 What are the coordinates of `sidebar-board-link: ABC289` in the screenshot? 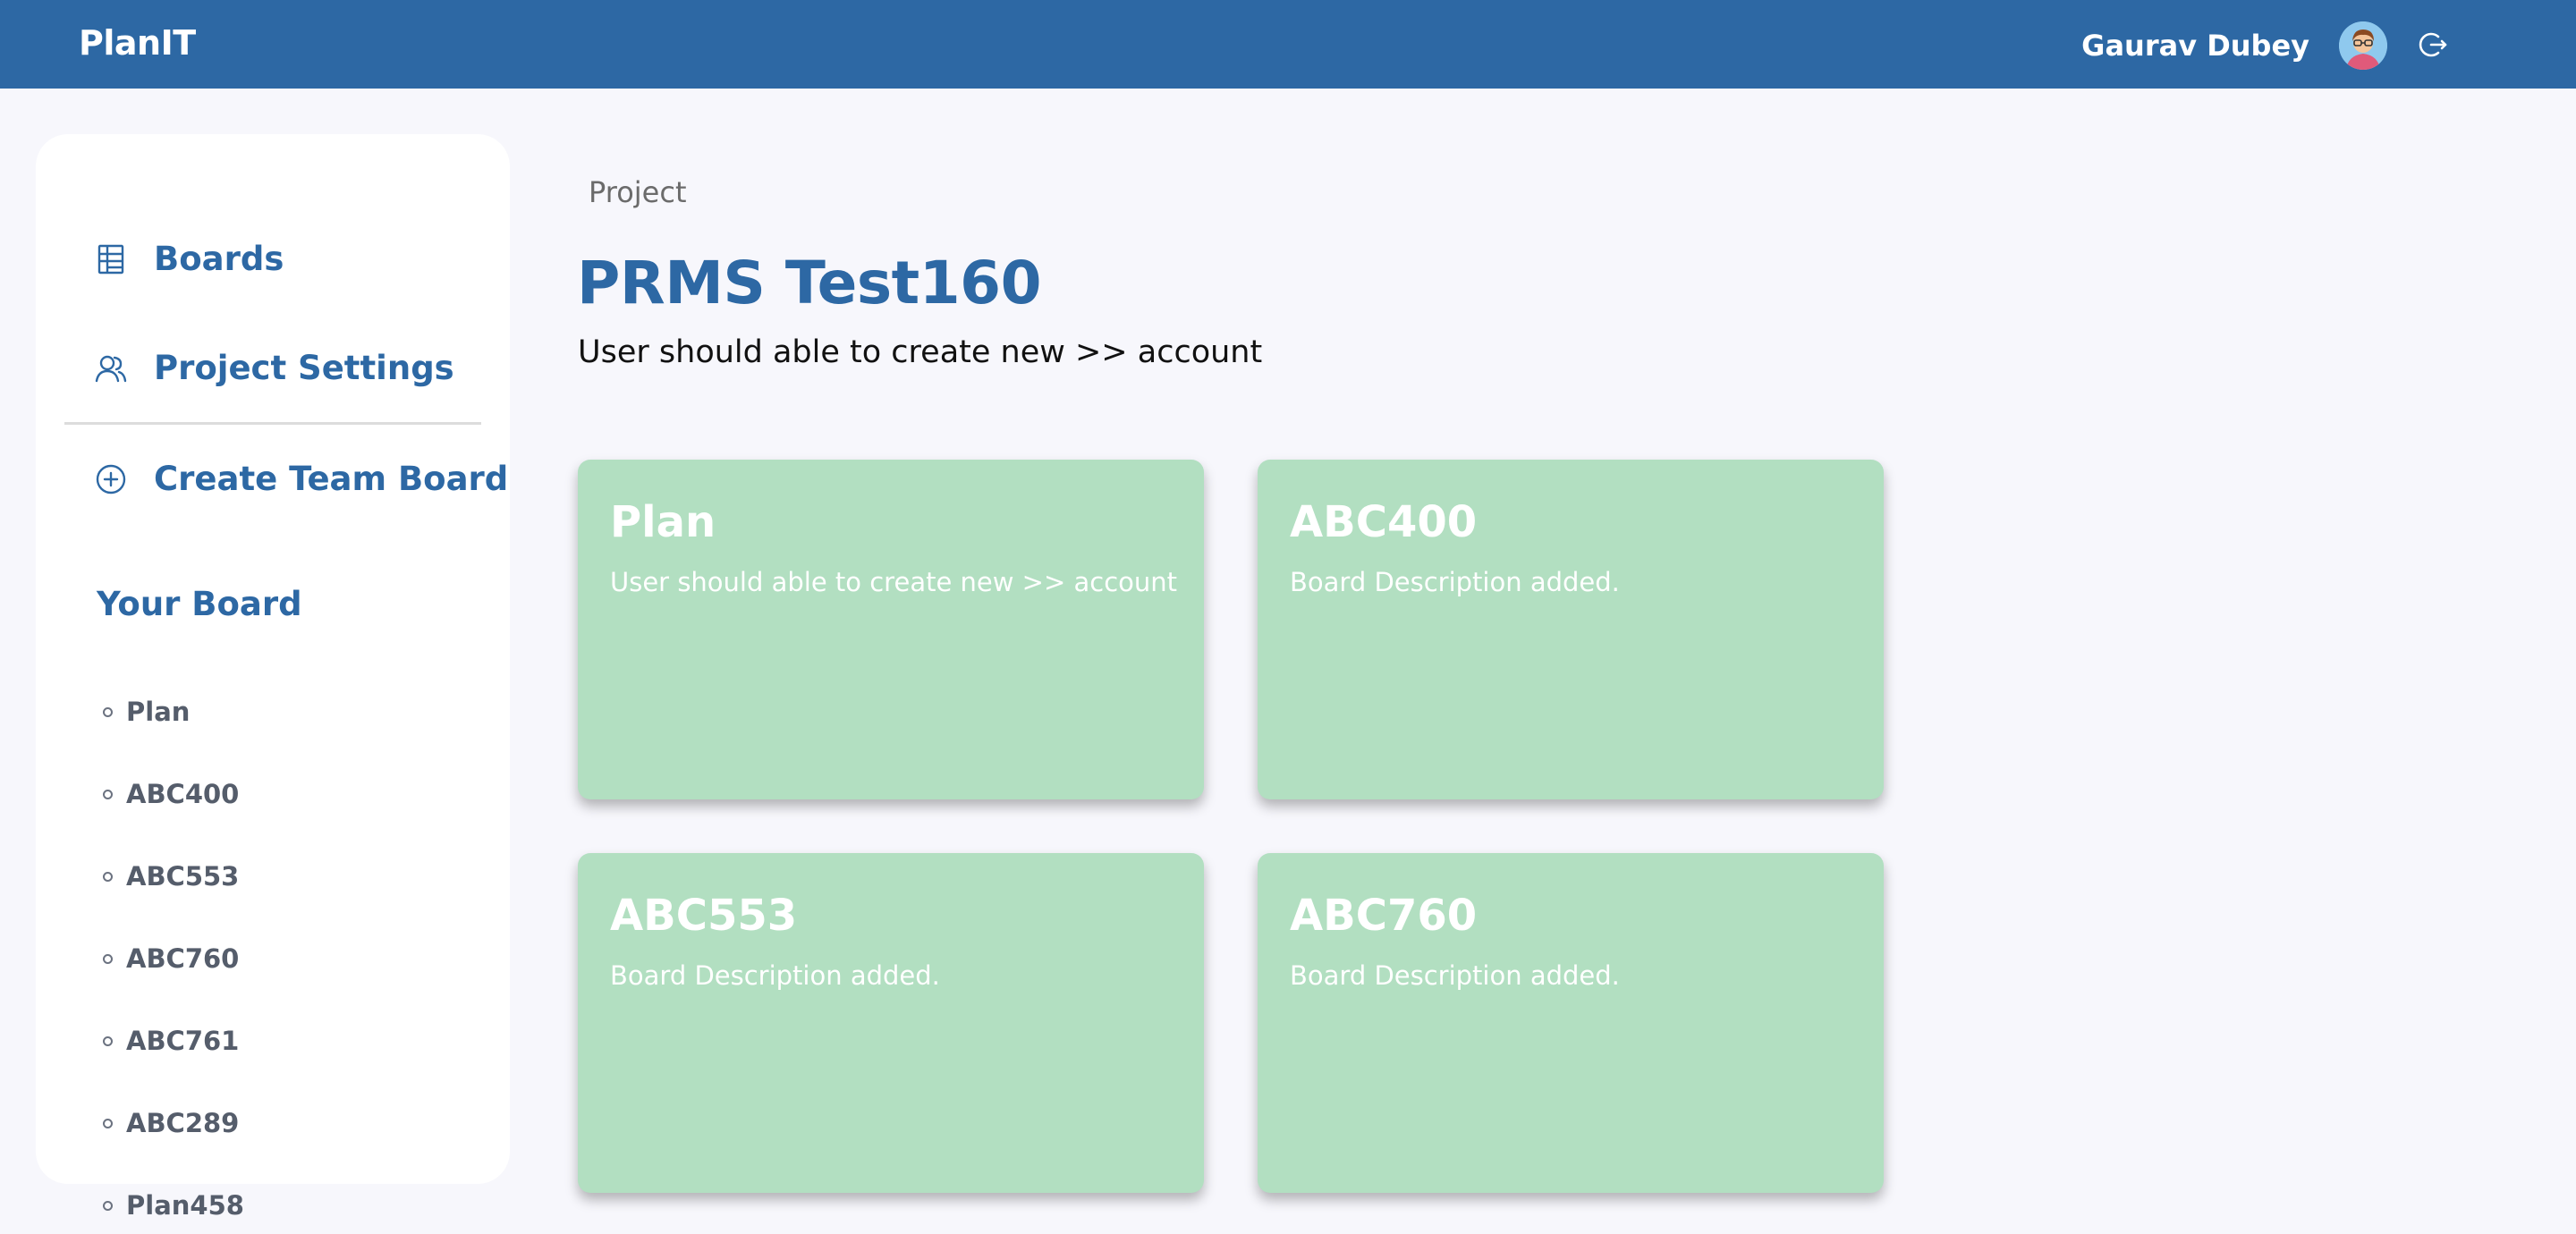 It's located at (171, 1123).